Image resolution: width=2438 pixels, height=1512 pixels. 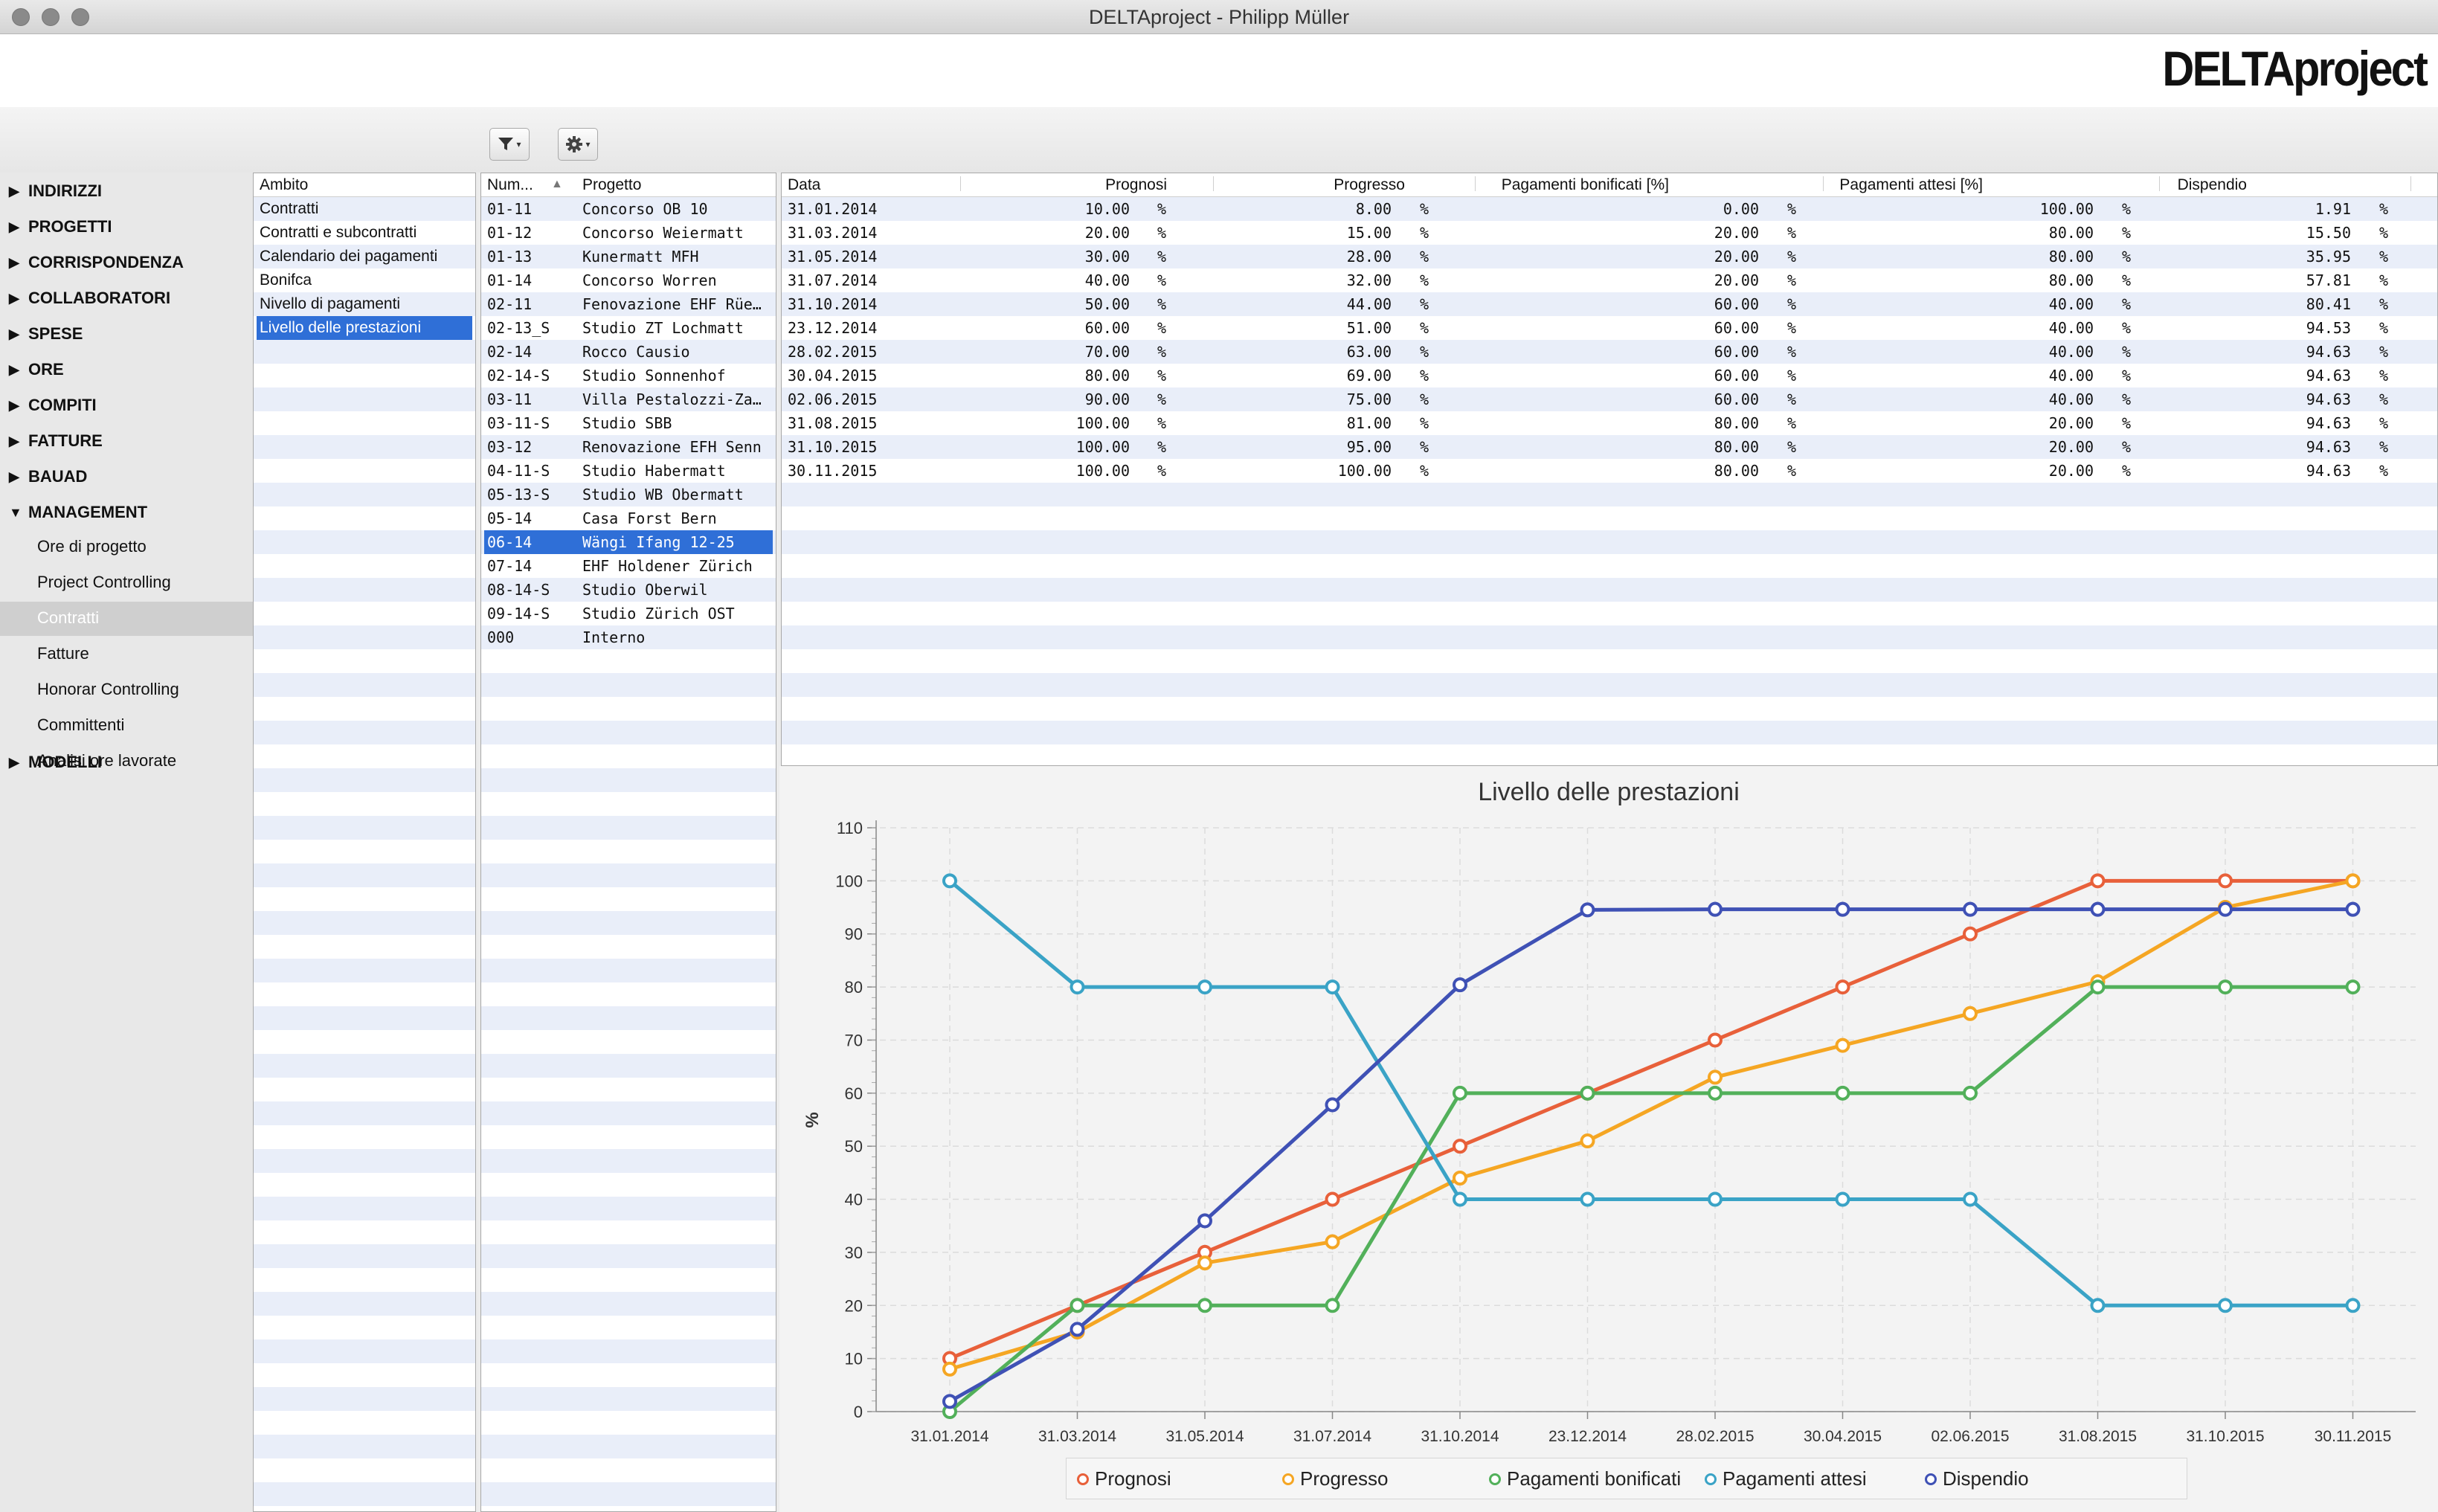 What do you see at coordinates (1610, 233) in the screenshot?
I see `table-row: 31.03.2014 20.00% 15.00% 20.00% 80.00% 15.50%` at bounding box center [1610, 233].